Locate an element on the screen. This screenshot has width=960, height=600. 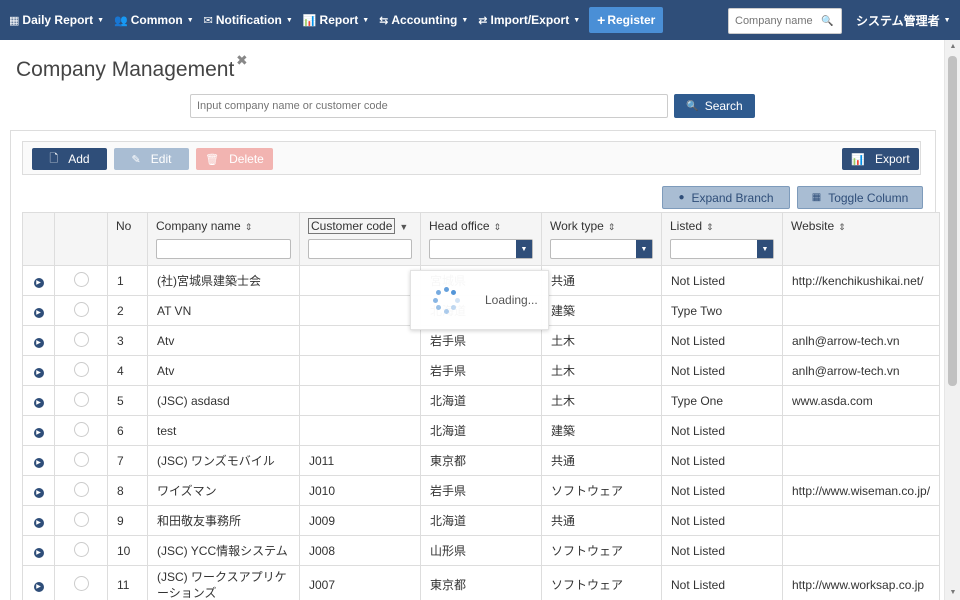
scroll-down-icon: ▼ is located at coordinates (953, 592).